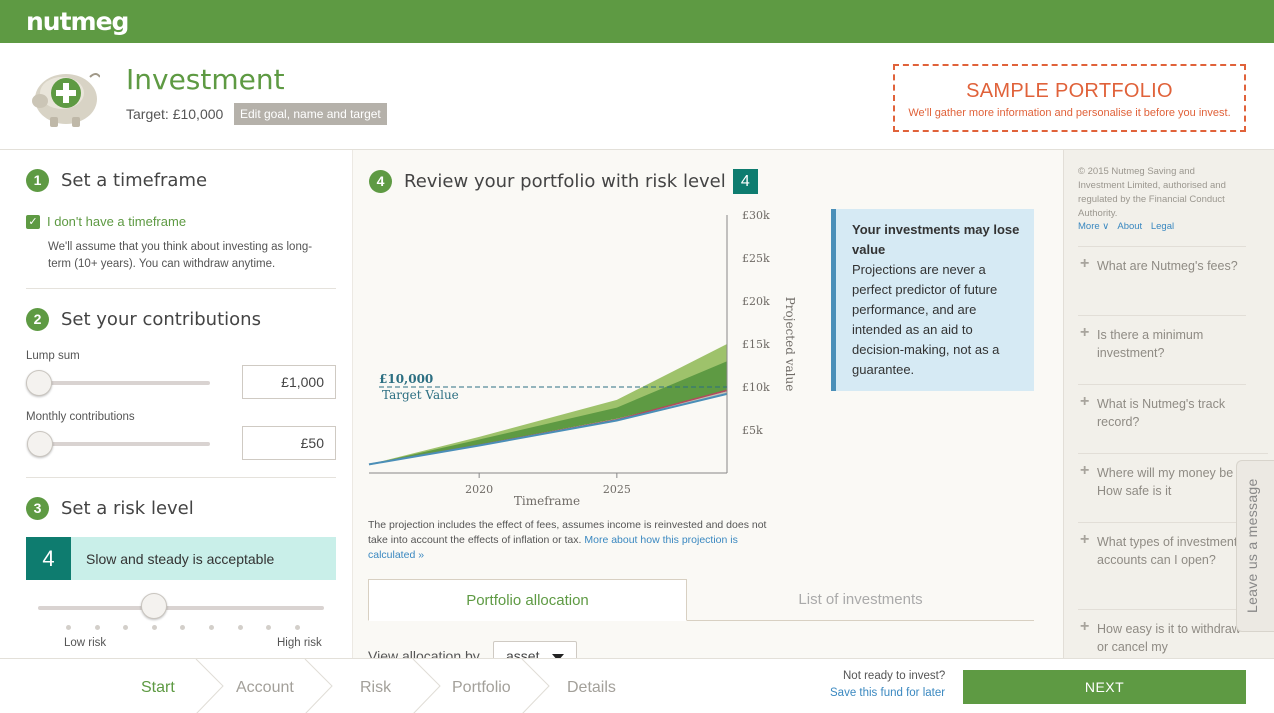 The image size is (1274, 713). What do you see at coordinates (124, 383) in the screenshot?
I see `lump-sum-slider` at bounding box center [124, 383].